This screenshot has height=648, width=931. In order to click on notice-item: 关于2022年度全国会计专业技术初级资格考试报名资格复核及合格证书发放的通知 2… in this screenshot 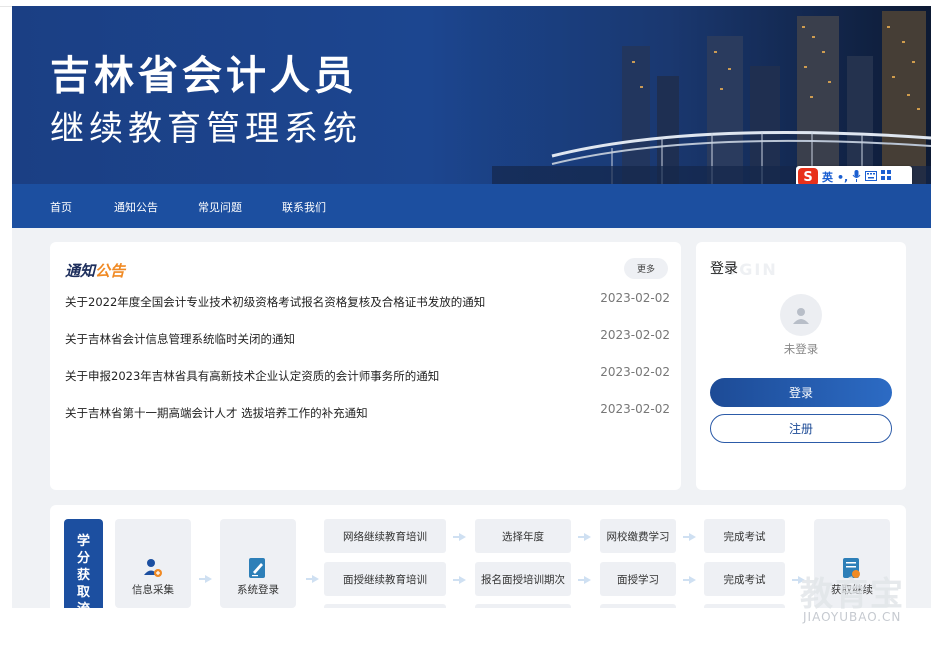, I will do `click(367, 302)`.